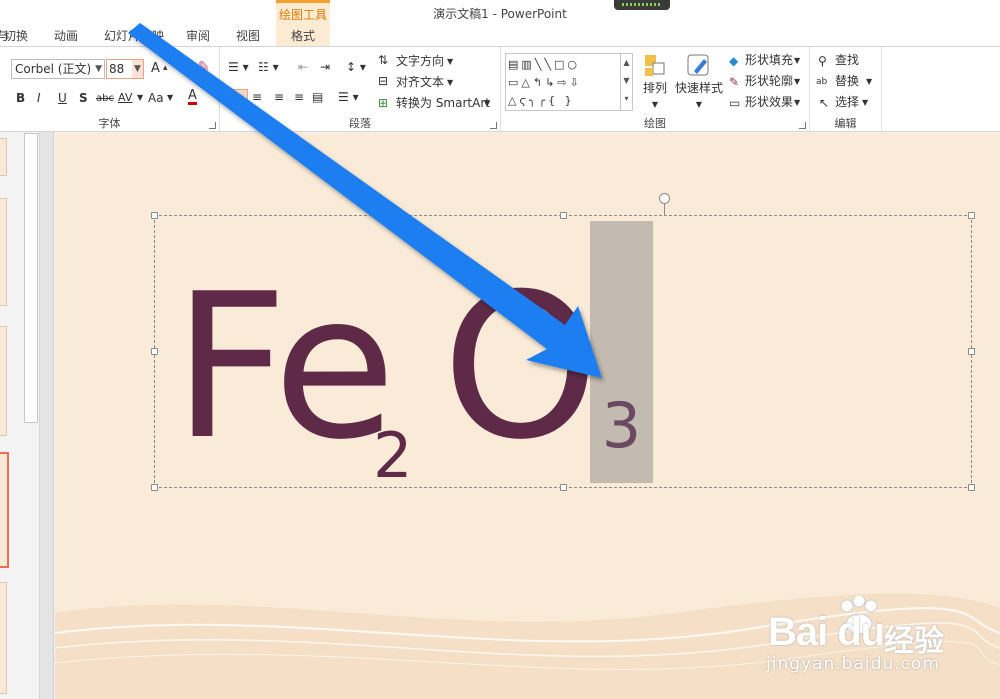 The height and width of the screenshot is (699, 1000). Describe the element at coordinates (520, 368) in the screenshot. I see `formula-o-text: O` at that location.